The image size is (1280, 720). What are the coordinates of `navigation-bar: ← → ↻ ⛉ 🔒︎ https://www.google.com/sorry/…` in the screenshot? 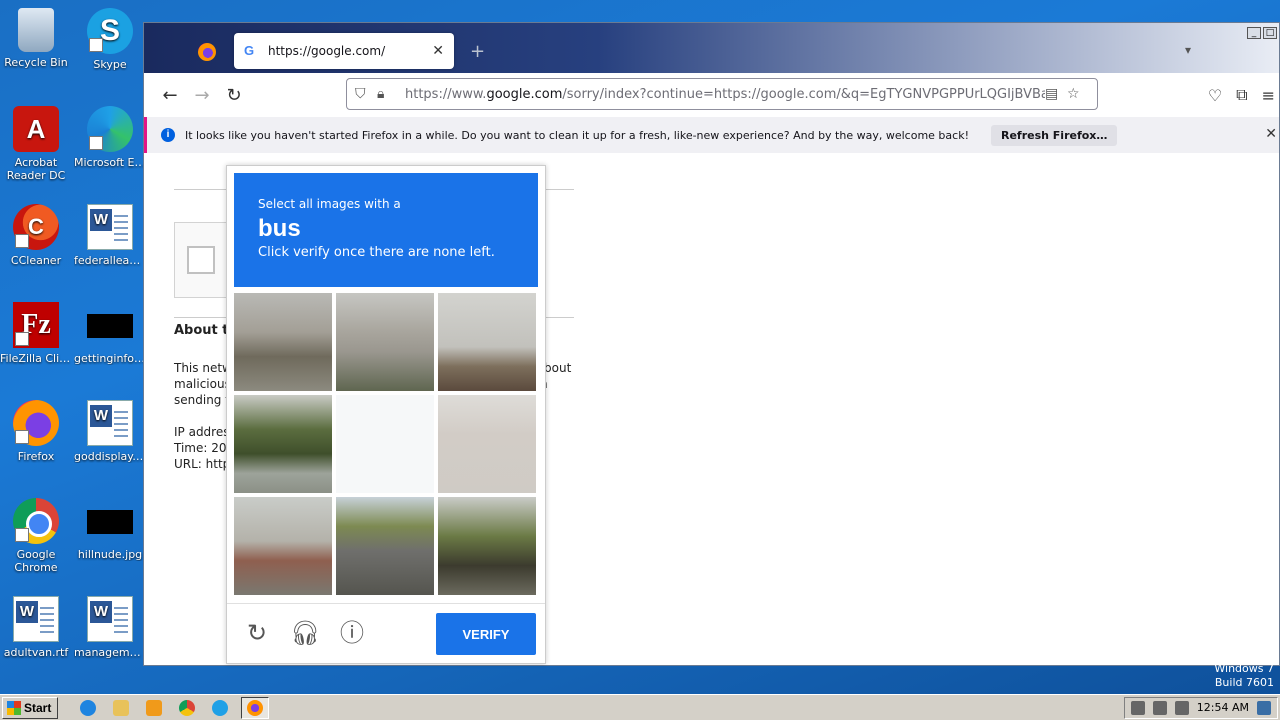 It's located at (711, 95).